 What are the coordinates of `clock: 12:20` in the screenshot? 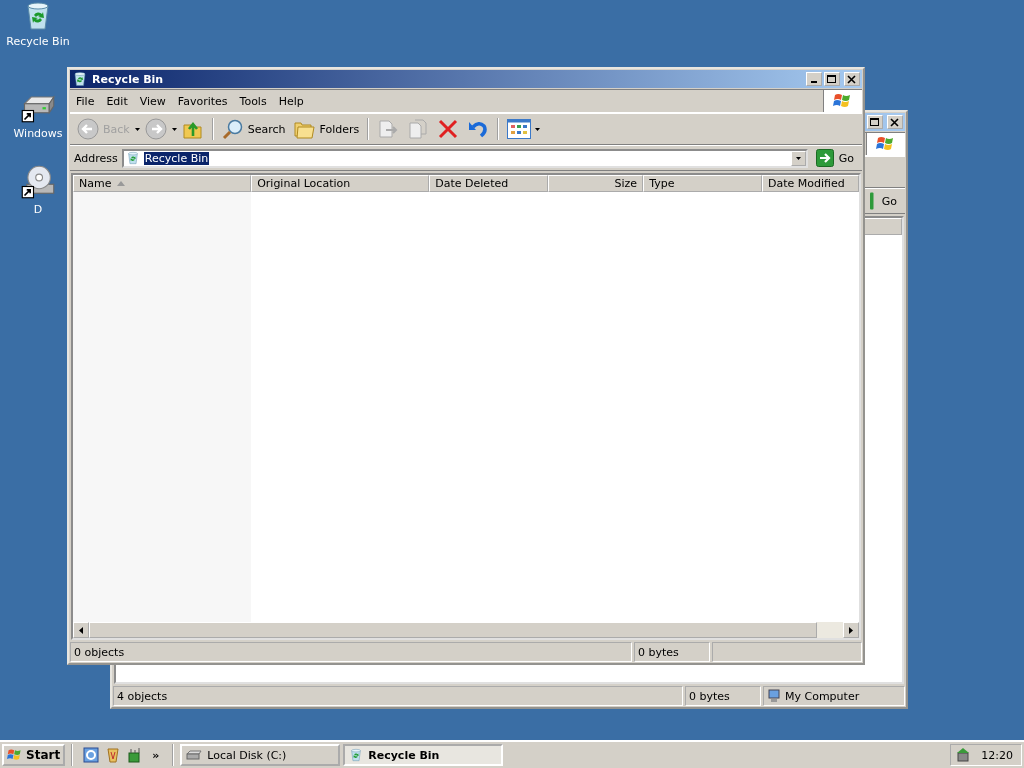 It's located at (997, 755).